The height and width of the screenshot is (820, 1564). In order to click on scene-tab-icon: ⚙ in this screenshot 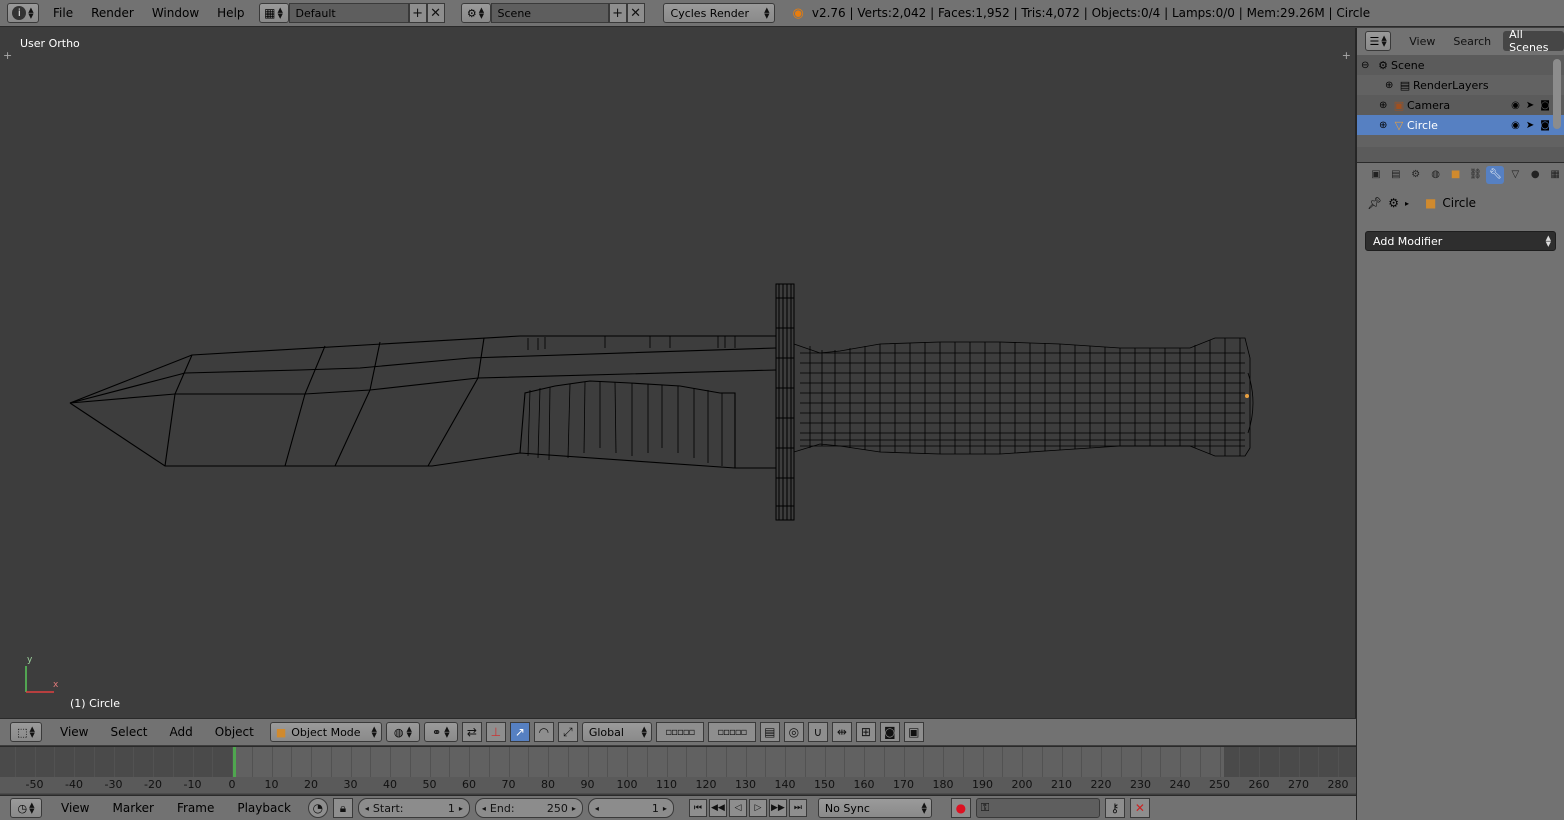, I will do `click(1416, 175)`.